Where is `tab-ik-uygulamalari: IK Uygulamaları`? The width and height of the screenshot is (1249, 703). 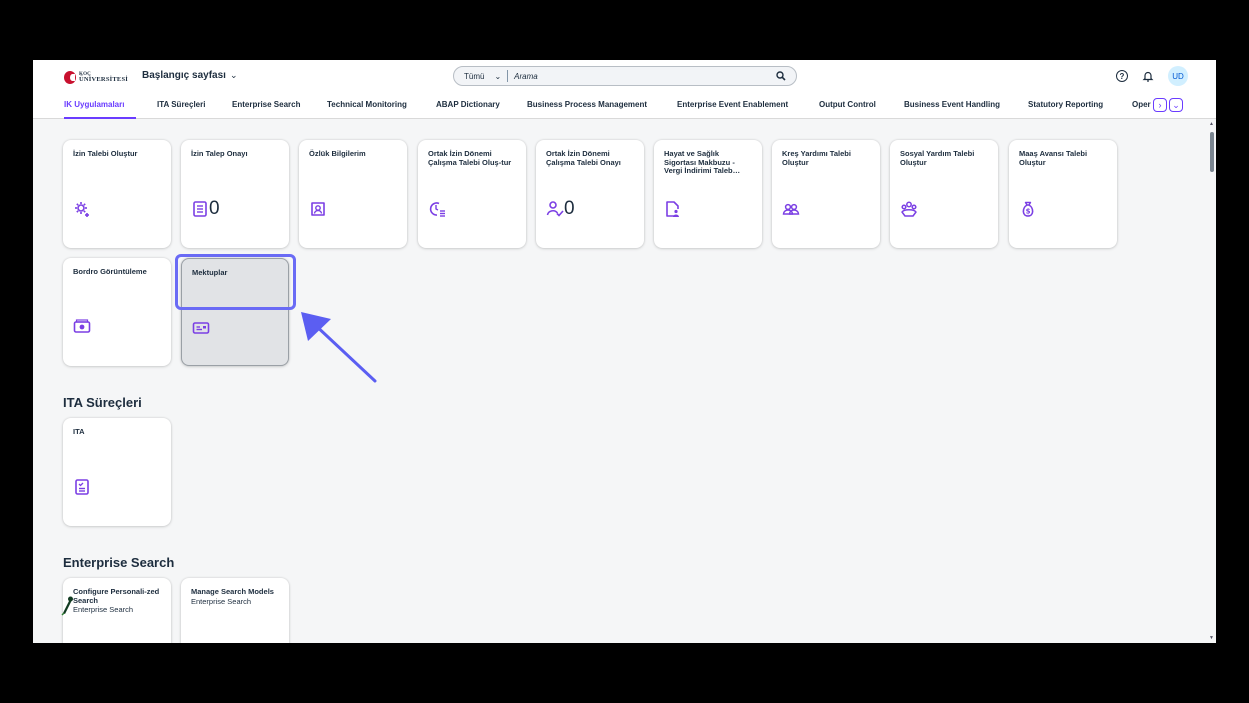 tab-ik-uygulamalari: IK Uygulamaları is located at coordinates (94, 104).